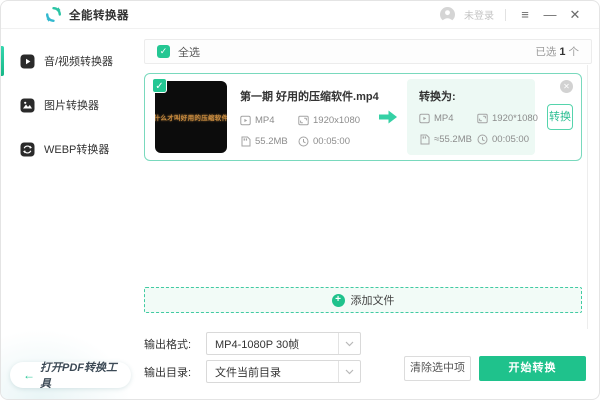 Image resolution: width=600 pixels, height=400 pixels. Describe the element at coordinates (283, 371) in the screenshot. I see `output-directory-select: 文件当前目录` at that location.